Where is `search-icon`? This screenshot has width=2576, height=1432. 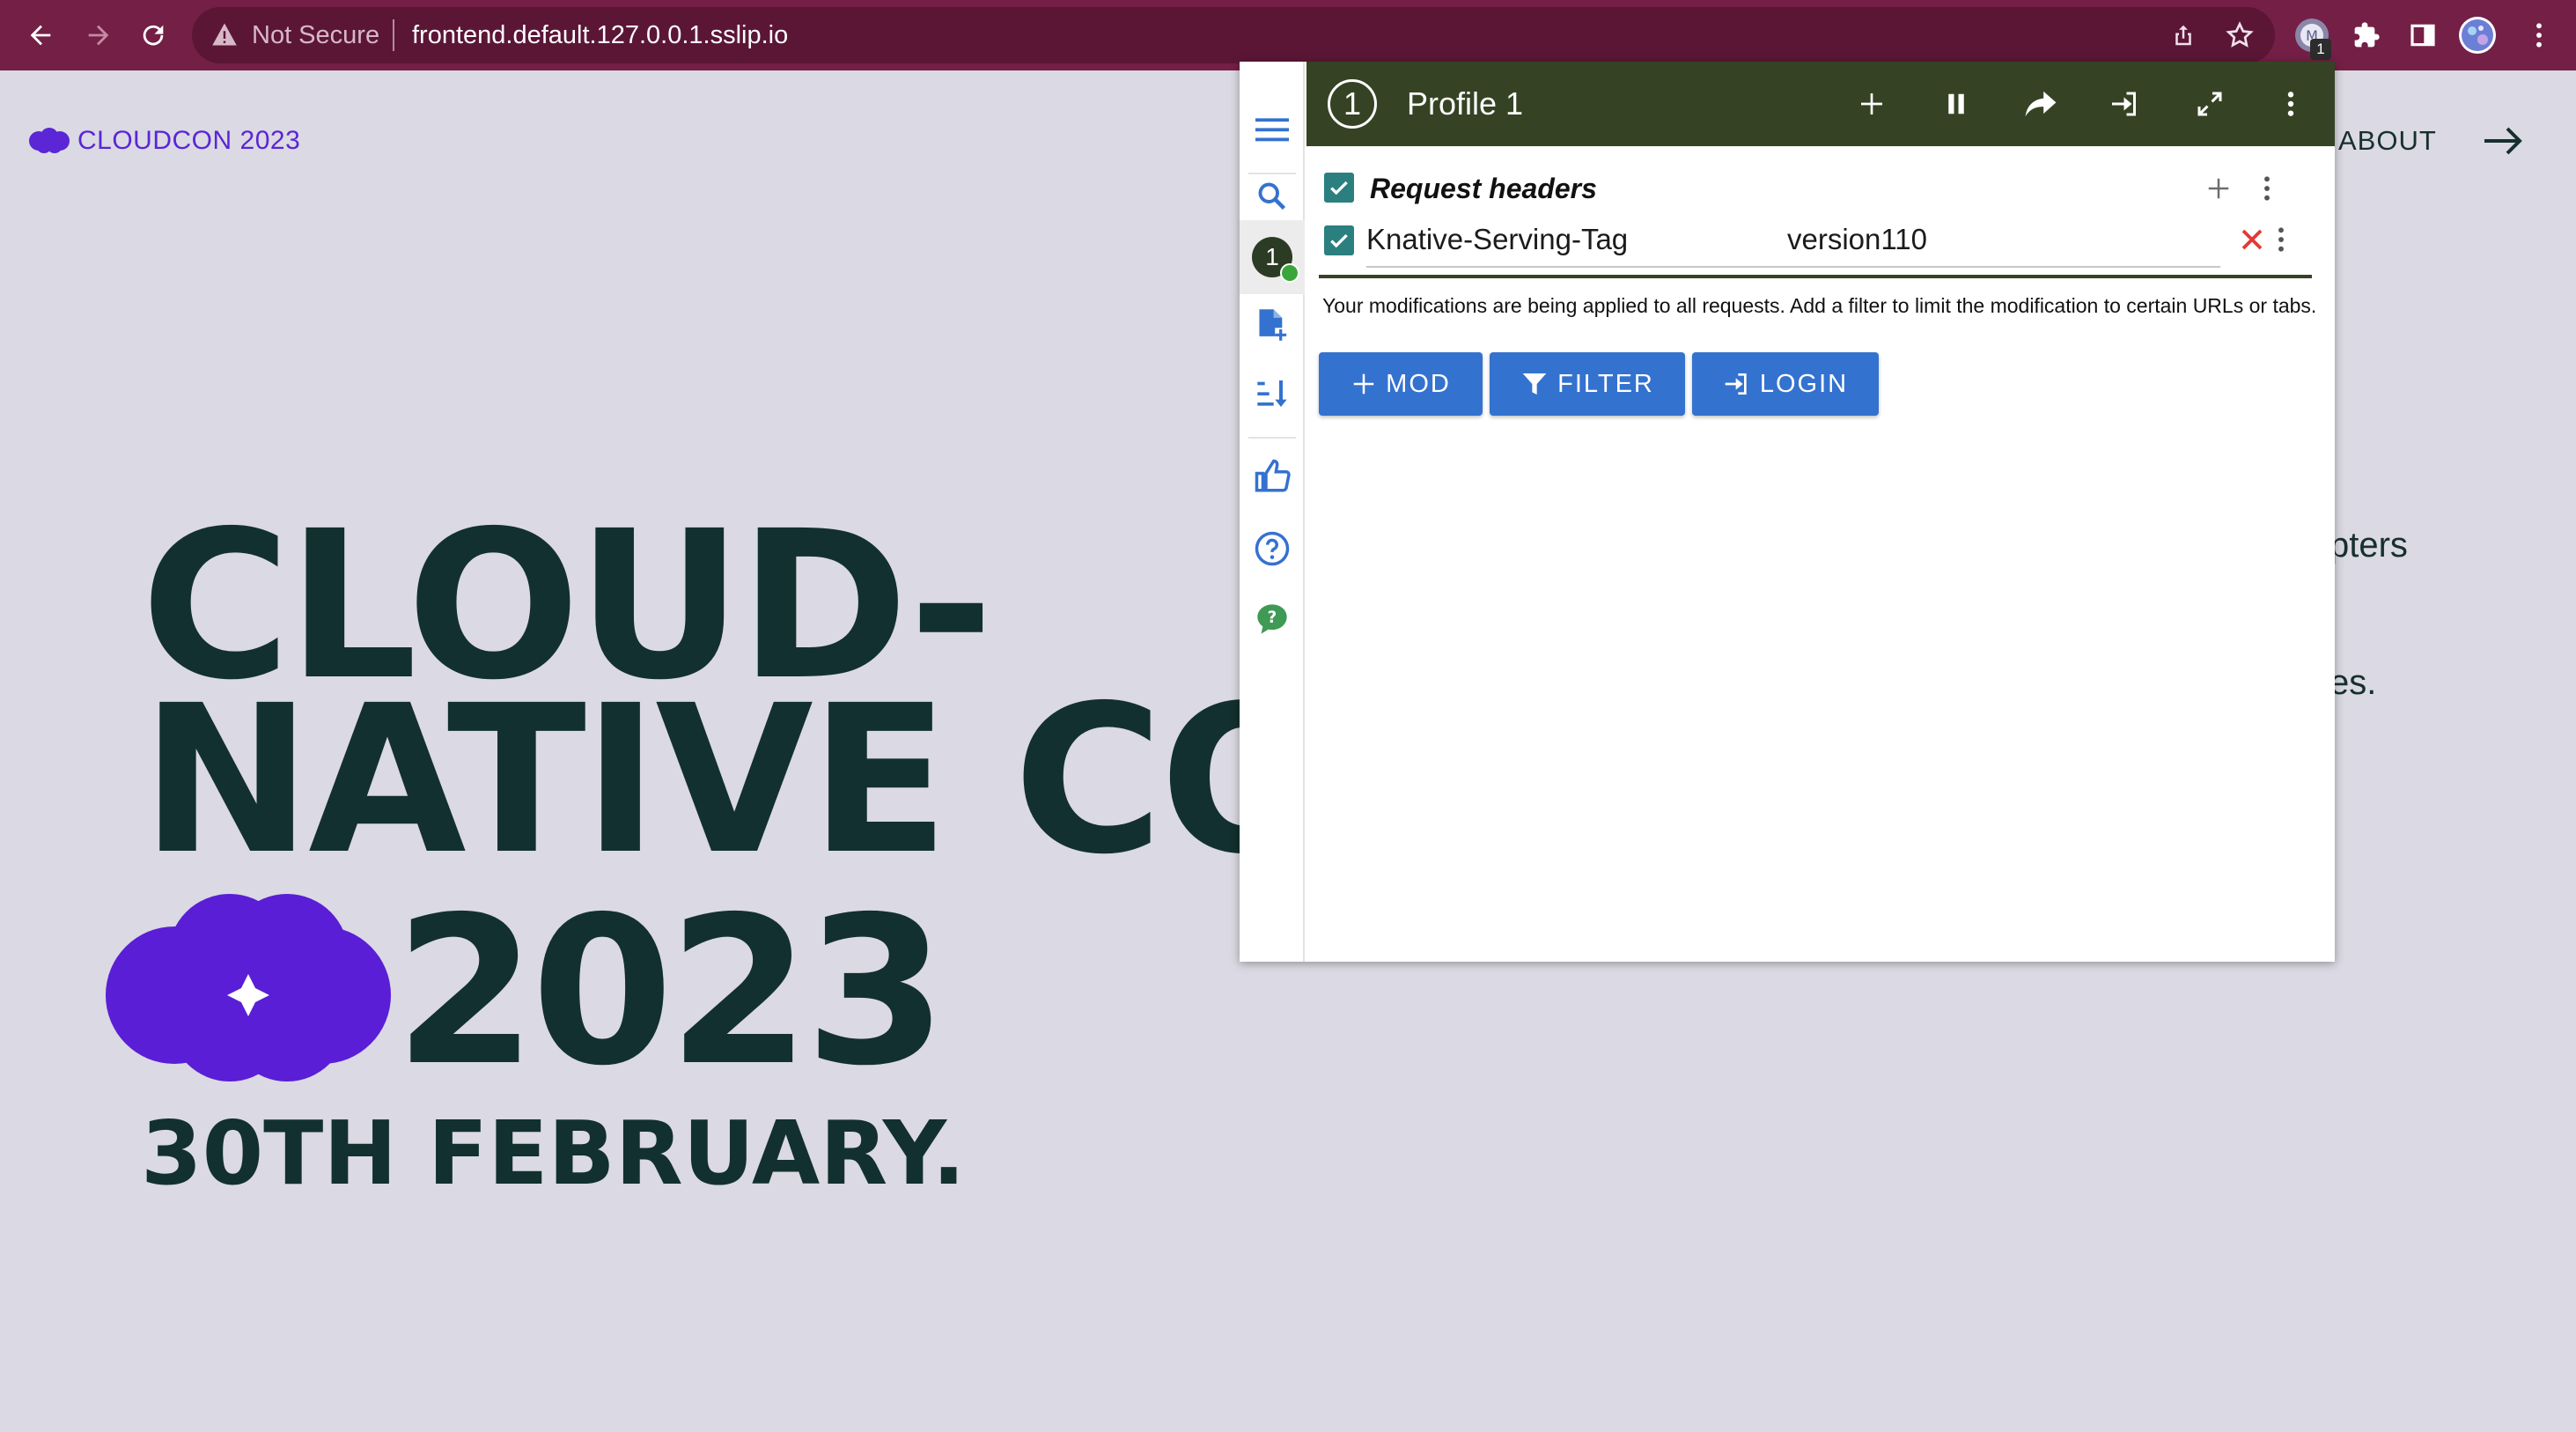
search-icon is located at coordinates (1272, 196).